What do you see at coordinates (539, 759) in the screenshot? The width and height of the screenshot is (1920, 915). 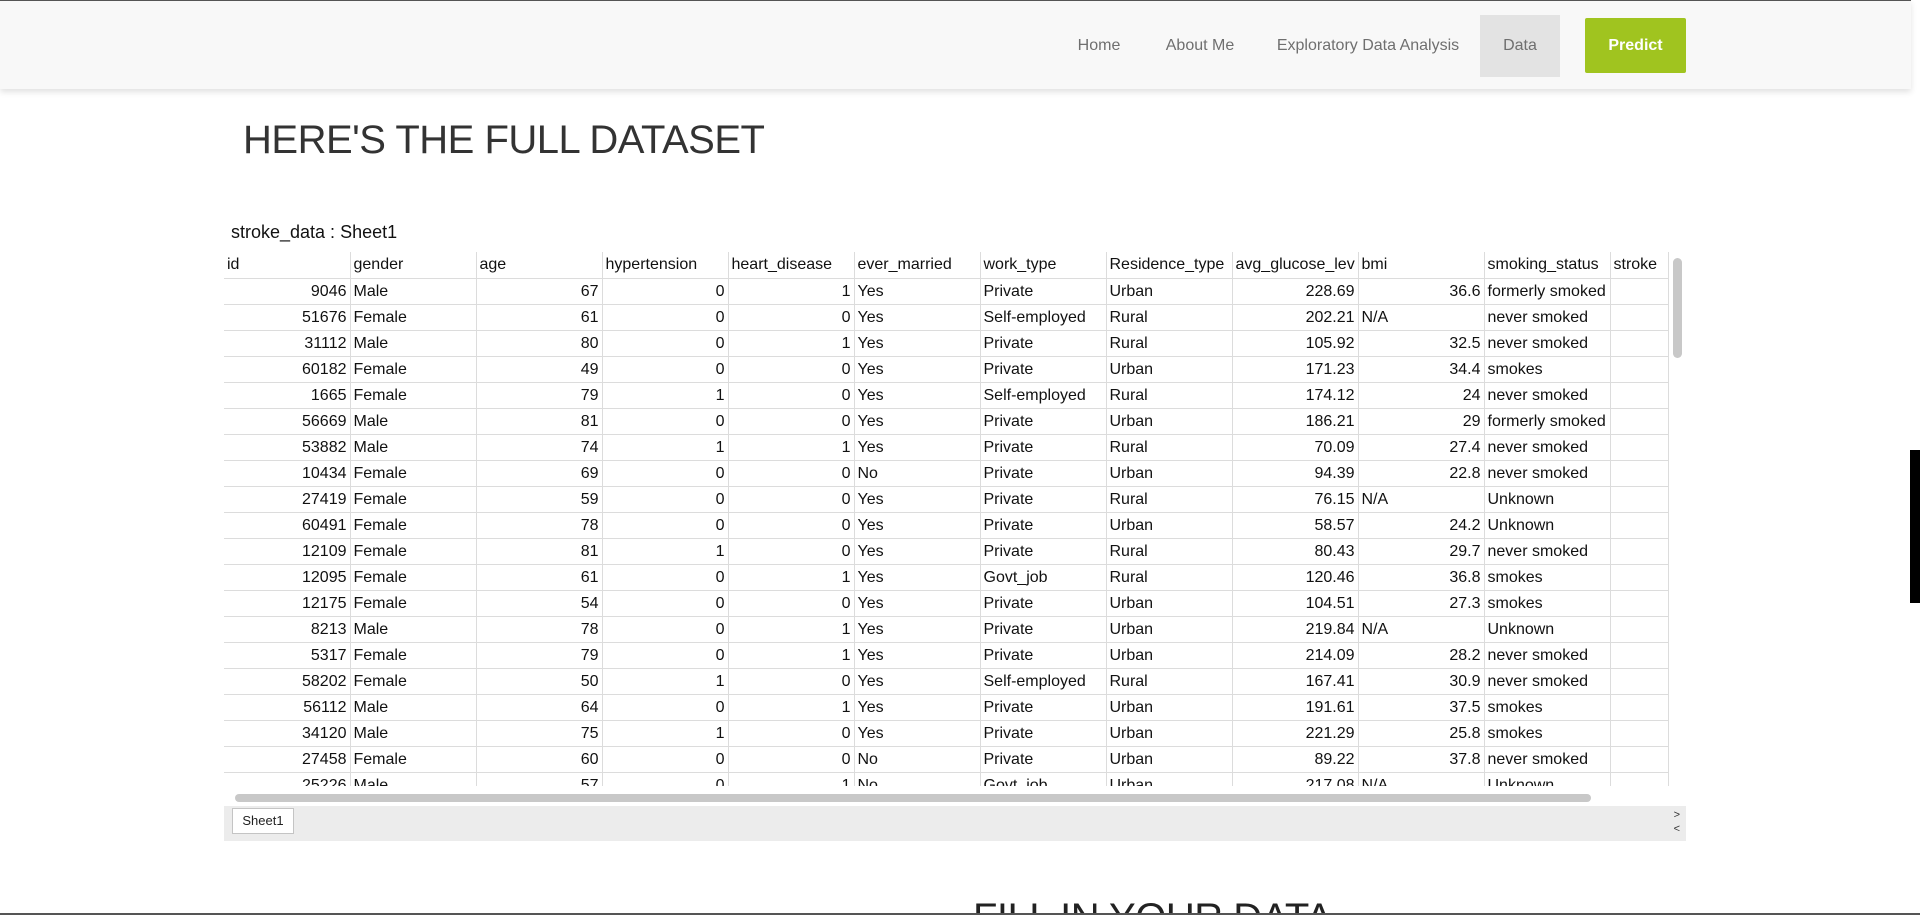 I see `table-cell: 60` at bounding box center [539, 759].